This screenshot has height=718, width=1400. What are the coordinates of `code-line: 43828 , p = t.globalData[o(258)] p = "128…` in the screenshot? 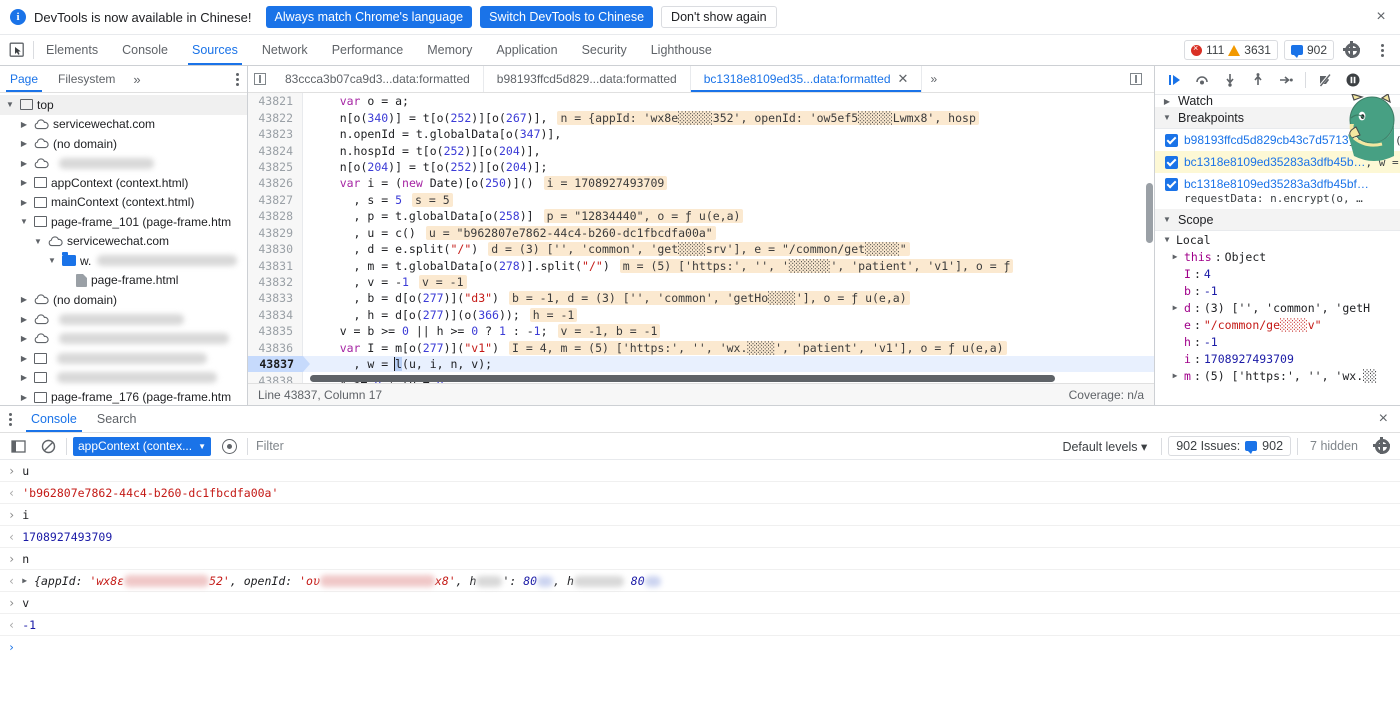 It's located at (701, 216).